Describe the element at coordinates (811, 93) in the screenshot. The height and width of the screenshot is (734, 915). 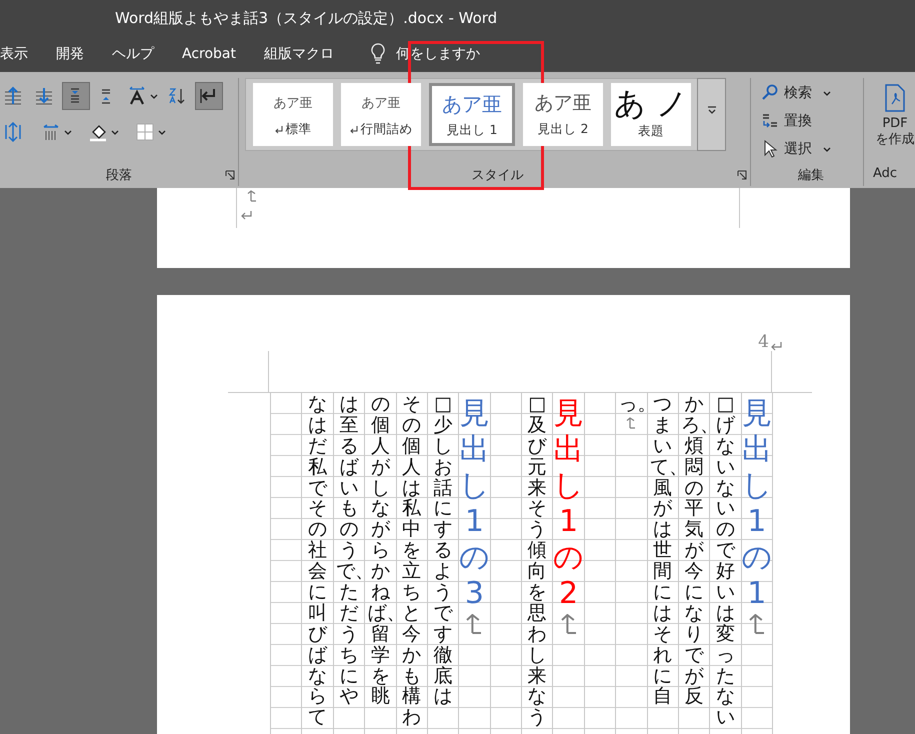
I see `ribbon-command: 検索` at that location.